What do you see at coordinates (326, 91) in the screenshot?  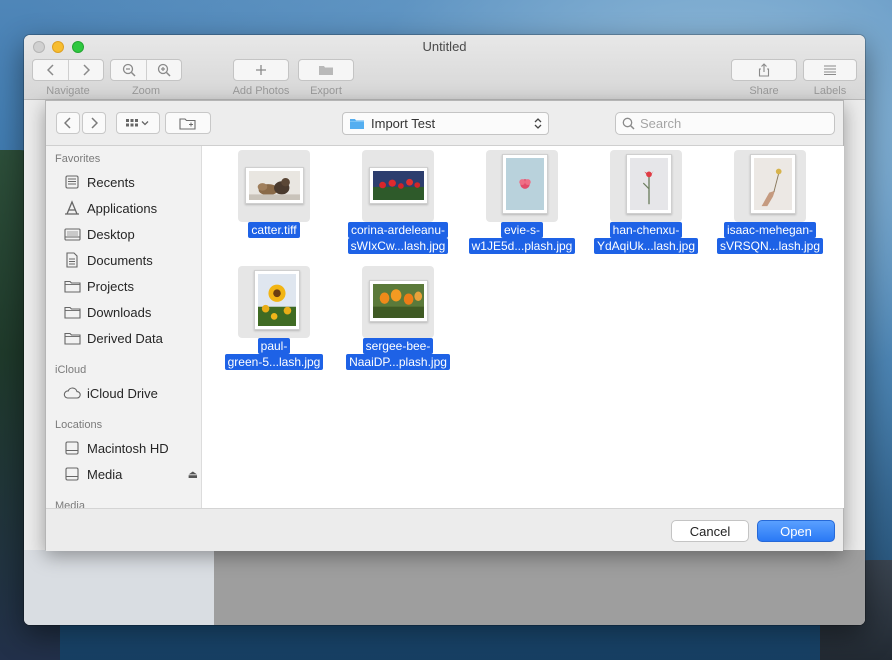 I see `export-label: Export` at bounding box center [326, 91].